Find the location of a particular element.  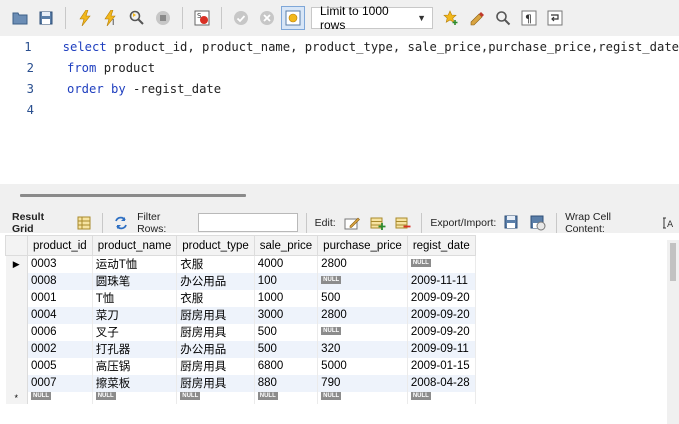

rollback-icon is located at coordinates (267, 18).